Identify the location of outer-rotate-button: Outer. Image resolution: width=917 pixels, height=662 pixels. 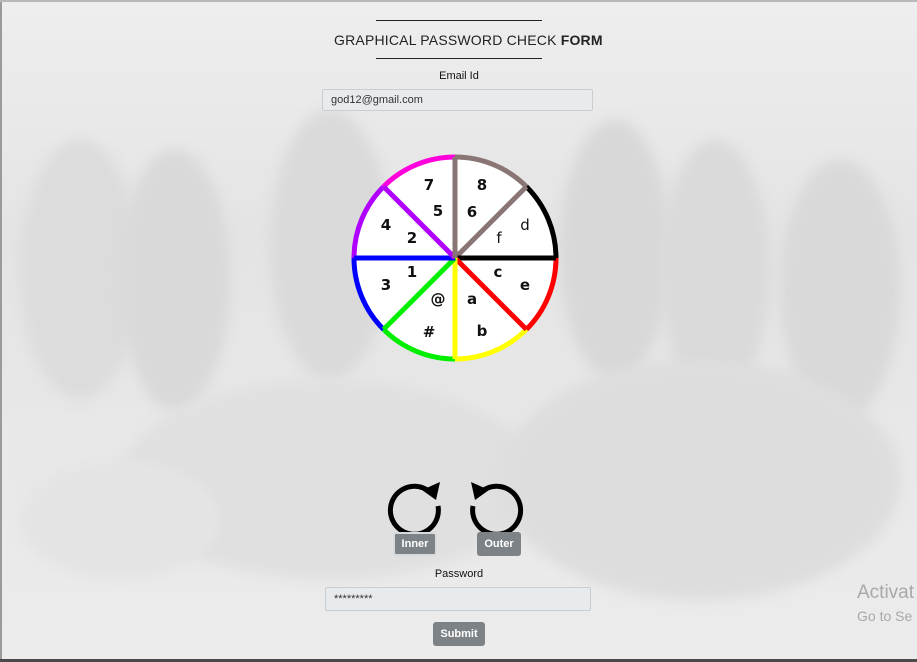
(499, 544).